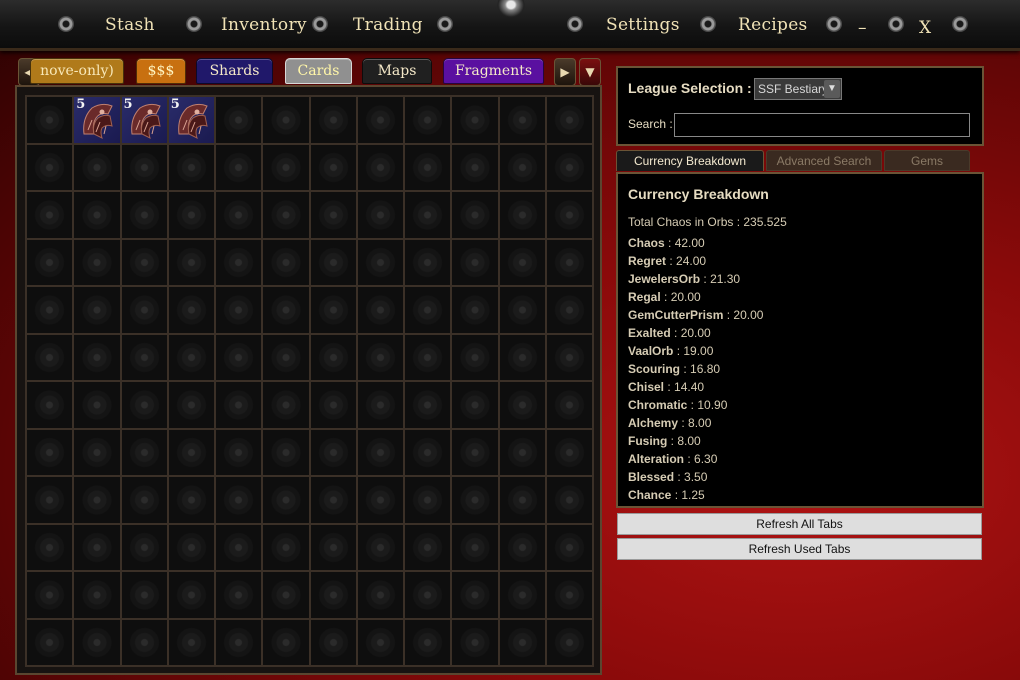 Image resolution: width=1020 pixels, height=680 pixels. Describe the element at coordinates (77, 71) in the screenshot. I see `stash-tab-remove-only: nove-only)` at that location.